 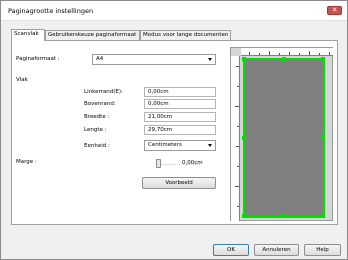 I want to click on margin-value: 0,00cm, so click(x=192, y=163).